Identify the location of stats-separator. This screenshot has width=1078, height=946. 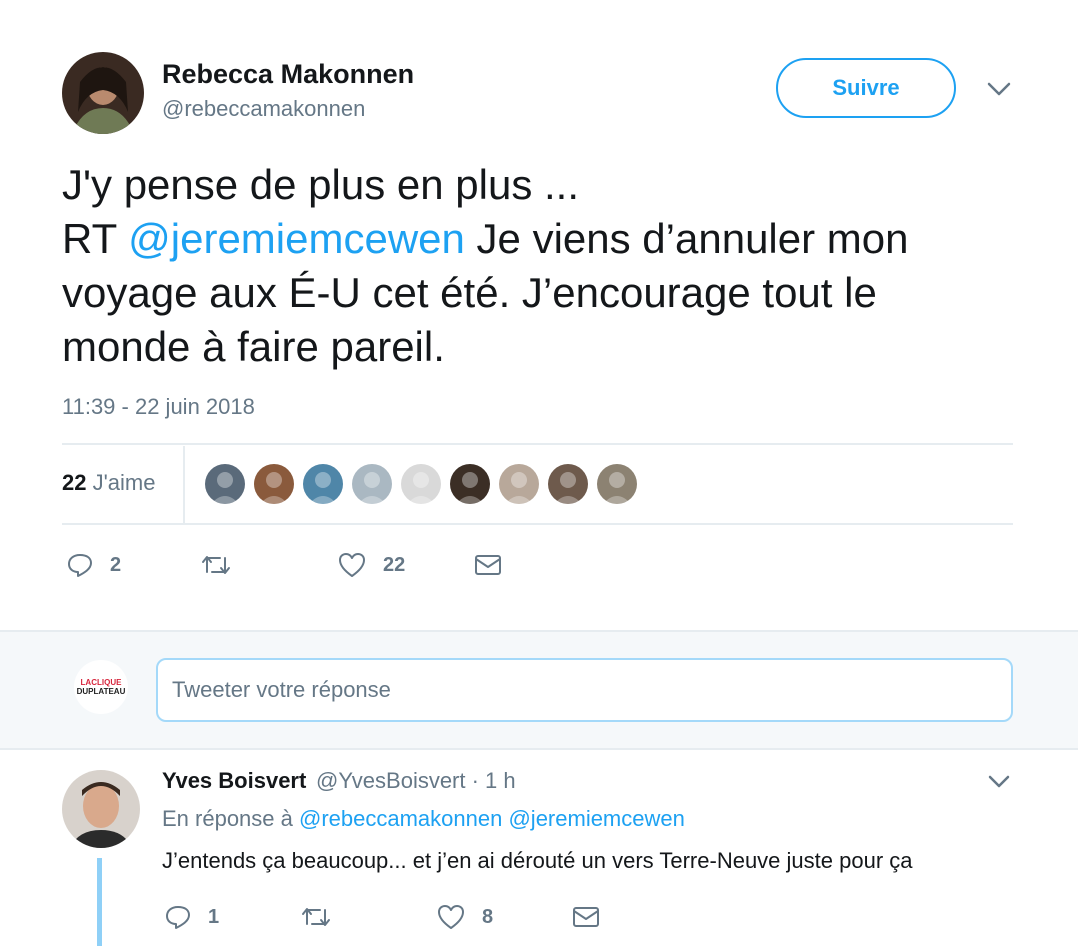
(184, 485).